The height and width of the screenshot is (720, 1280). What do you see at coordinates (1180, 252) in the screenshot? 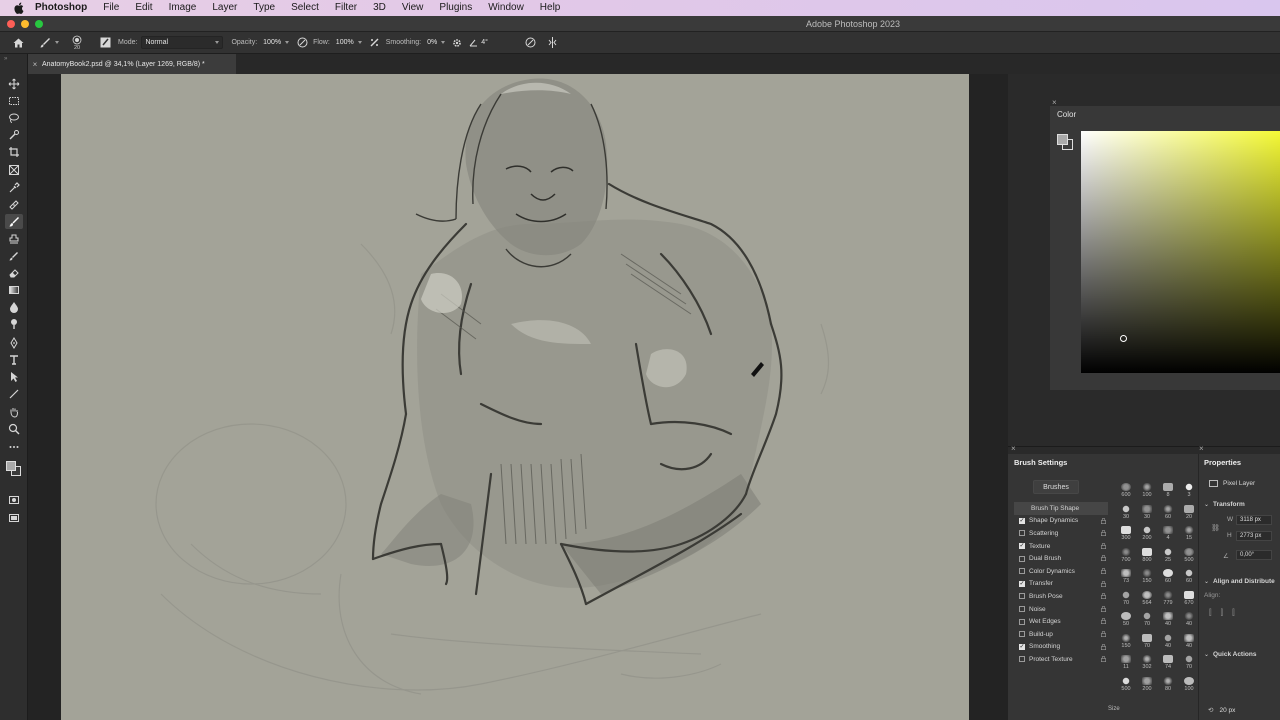
I see `color-picker-field` at bounding box center [1180, 252].